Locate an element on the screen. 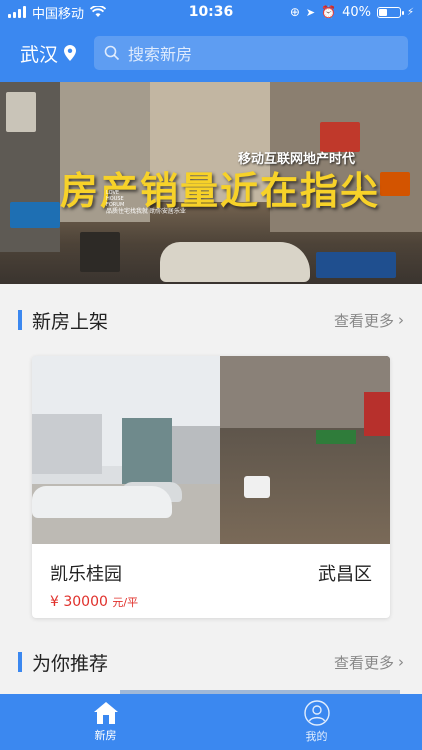 This screenshot has width=422, height=750. top-bar: 中国移动 10:36 ⊕ ➤ ⏰ 40% ⚡ 武汉 搜索新房 is located at coordinates (211, 41).